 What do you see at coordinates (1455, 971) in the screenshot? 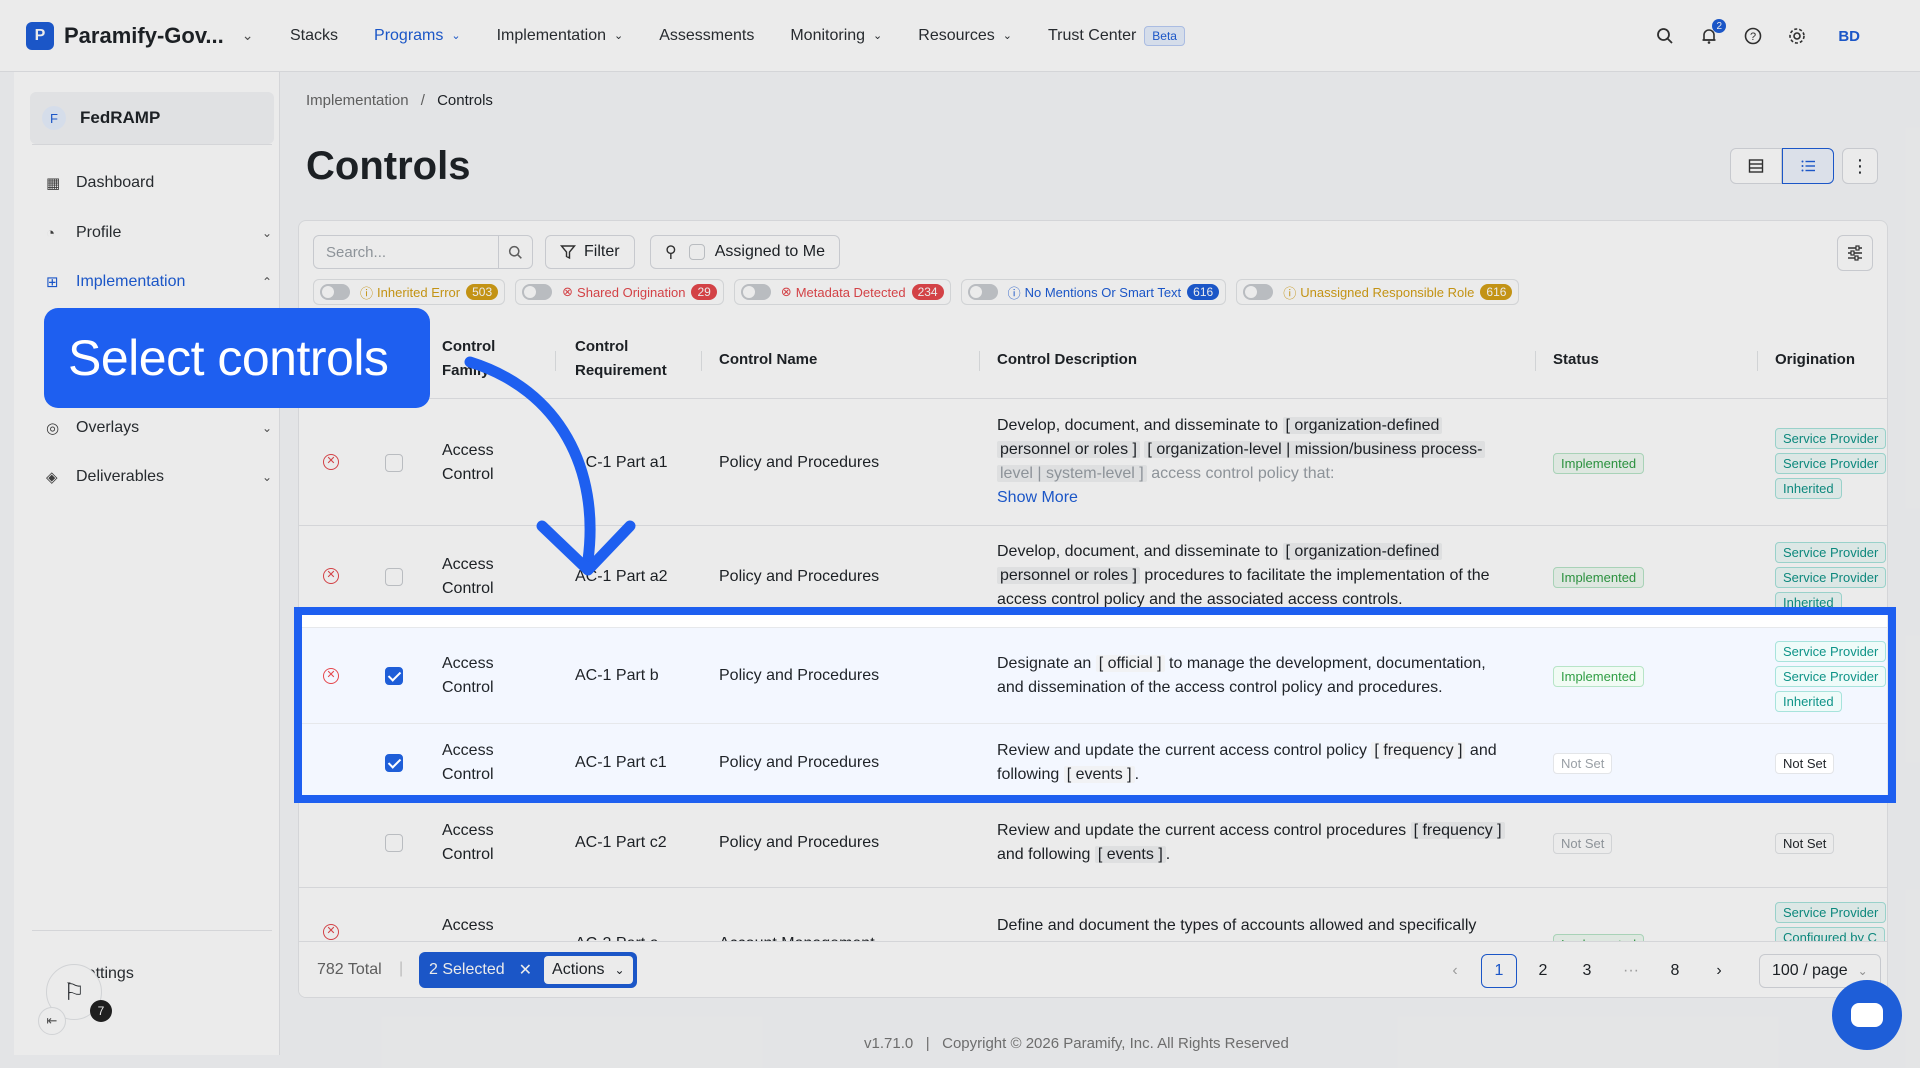
I see `prev-page-icon: ‹` at bounding box center [1455, 971].